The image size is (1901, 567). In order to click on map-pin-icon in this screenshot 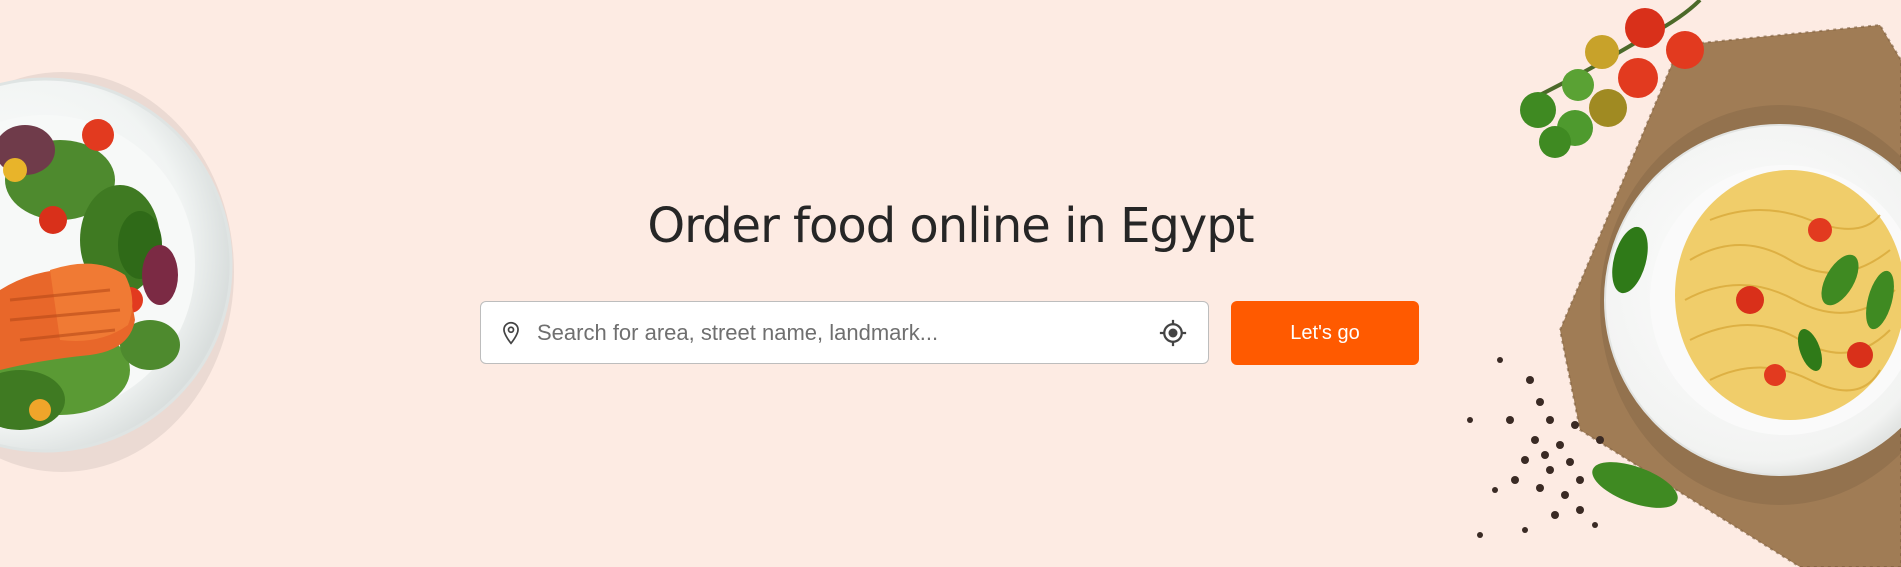, I will do `click(511, 333)`.